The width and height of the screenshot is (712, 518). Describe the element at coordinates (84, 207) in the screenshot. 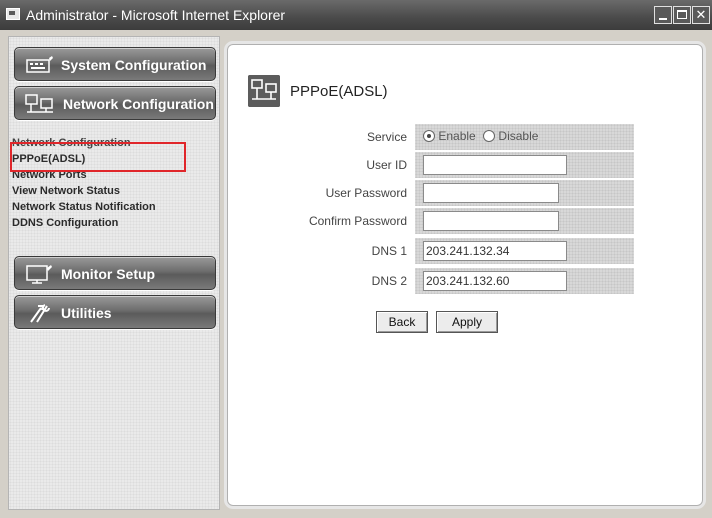

I see `submenu-network-status-notification: Network Status Notification` at that location.